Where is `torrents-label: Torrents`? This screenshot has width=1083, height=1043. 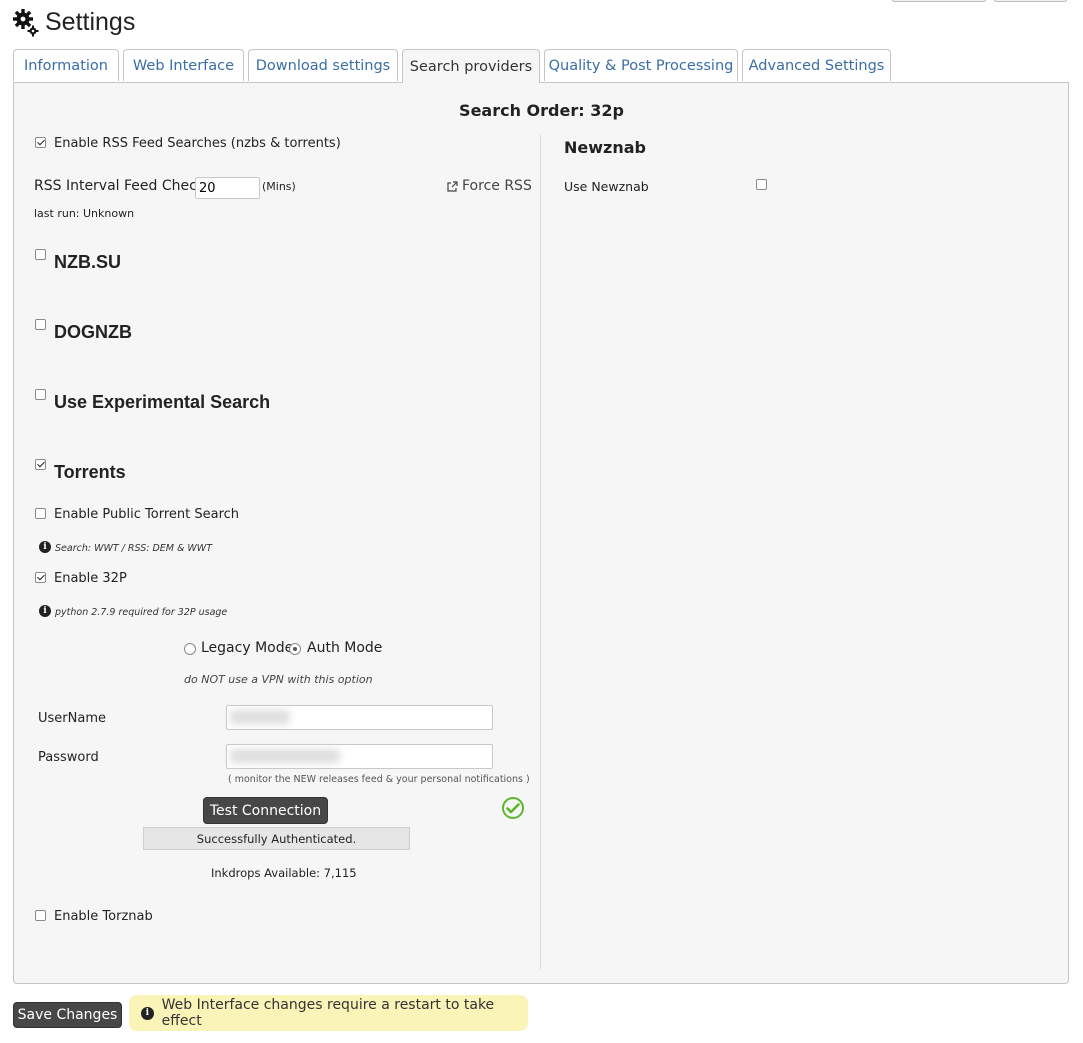 torrents-label: Torrents is located at coordinates (90, 472).